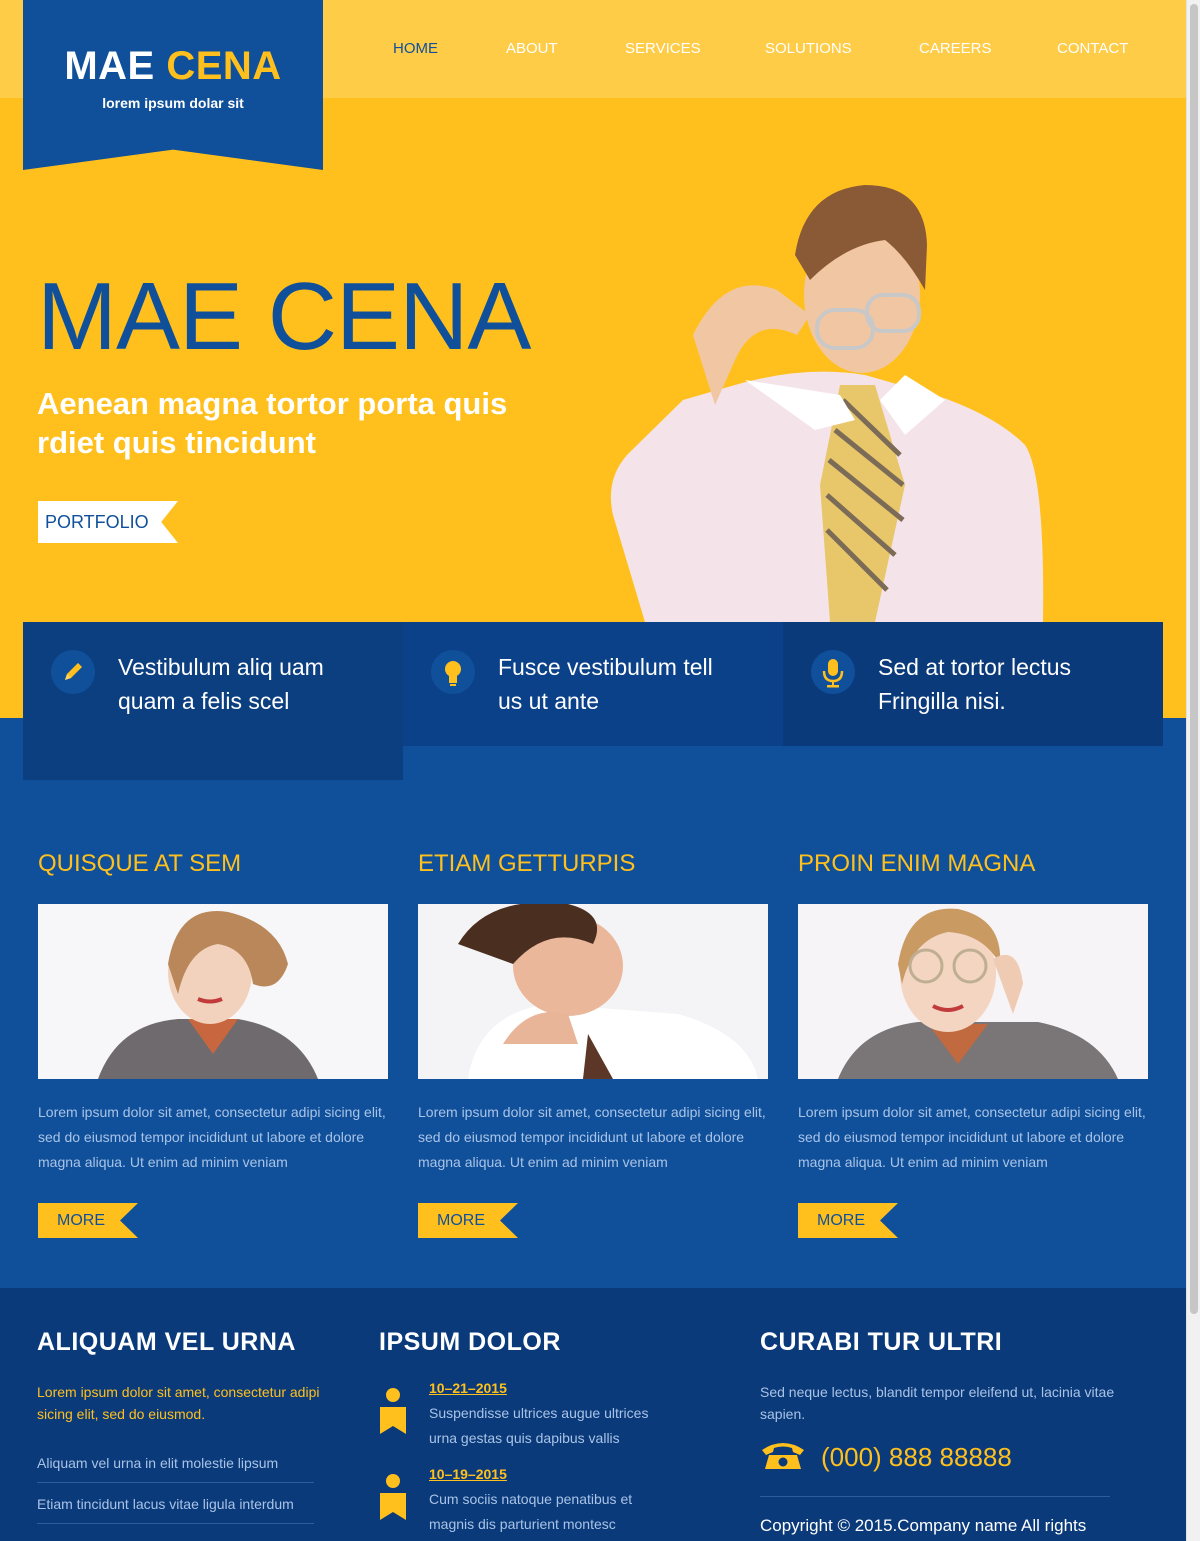 This screenshot has width=1200, height=1541. What do you see at coordinates (468, 1388) in the screenshot?
I see `event-date: 10–21–2015` at bounding box center [468, 1388].